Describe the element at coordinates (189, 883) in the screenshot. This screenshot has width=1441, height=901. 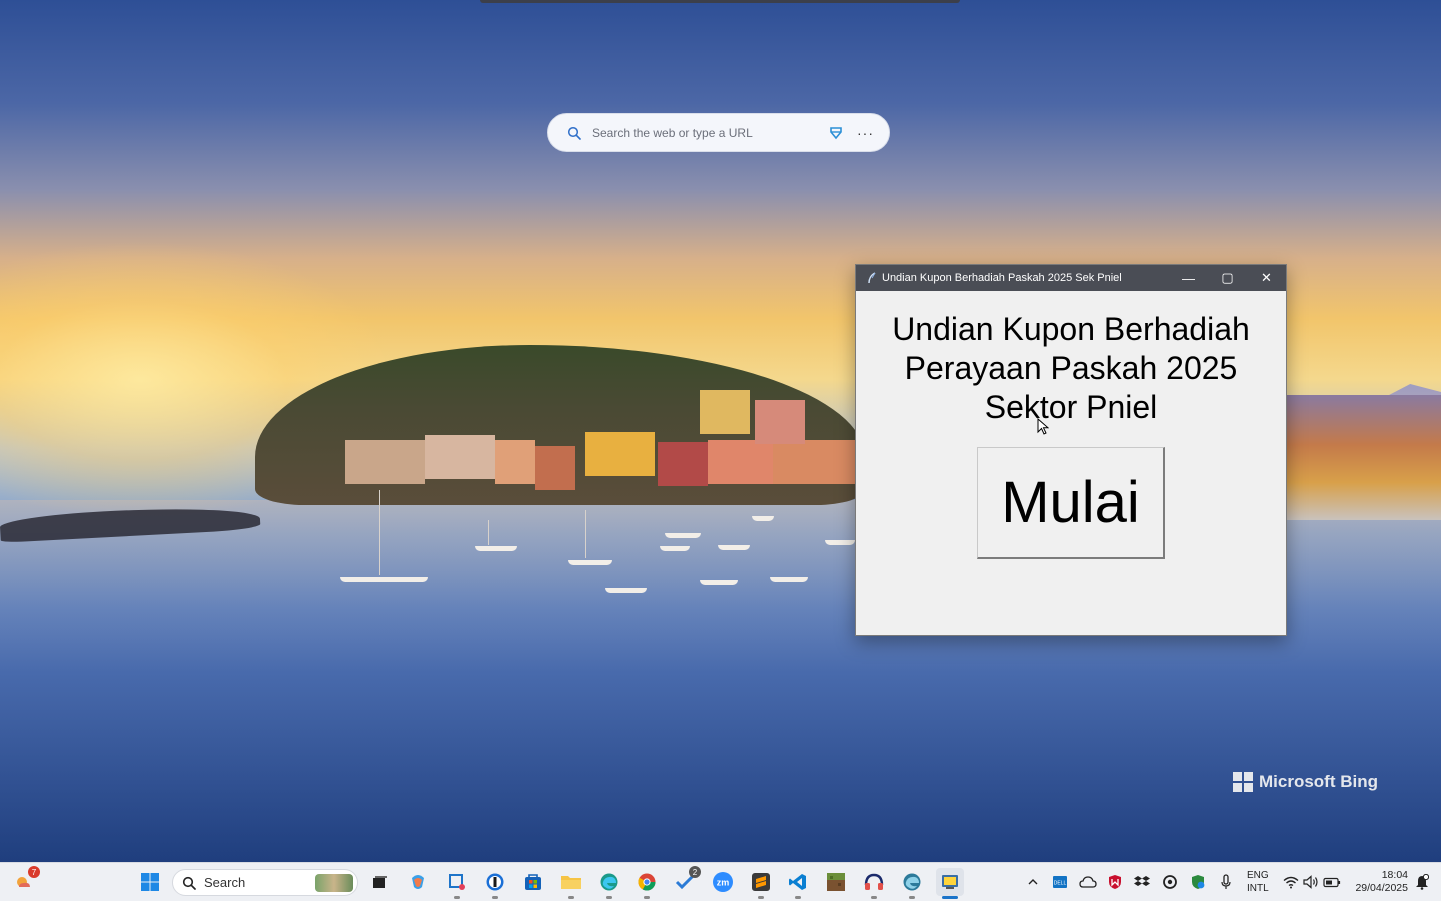
I see `search-icon` at that location.